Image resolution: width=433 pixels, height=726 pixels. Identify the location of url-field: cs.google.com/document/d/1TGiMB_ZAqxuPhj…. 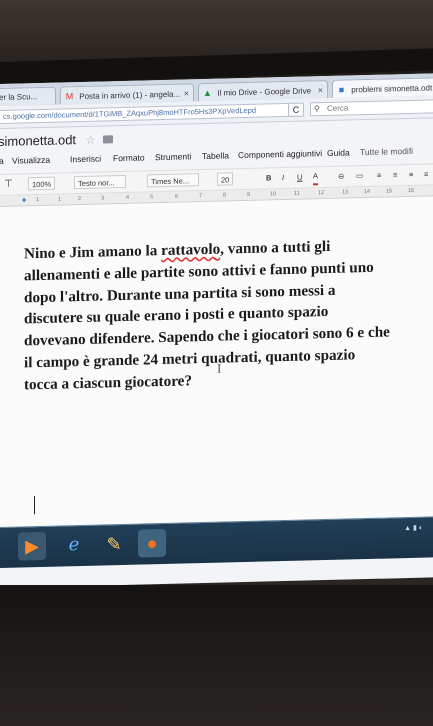
(149, 113).